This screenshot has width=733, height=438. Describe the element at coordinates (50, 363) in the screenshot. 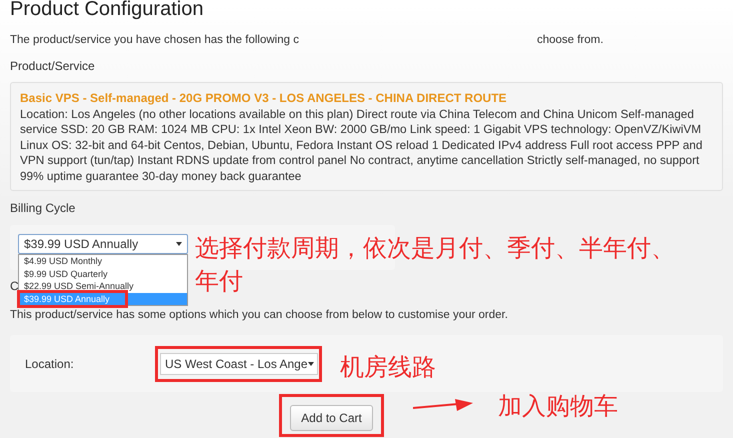

I see `location-label: Location:` at that location.